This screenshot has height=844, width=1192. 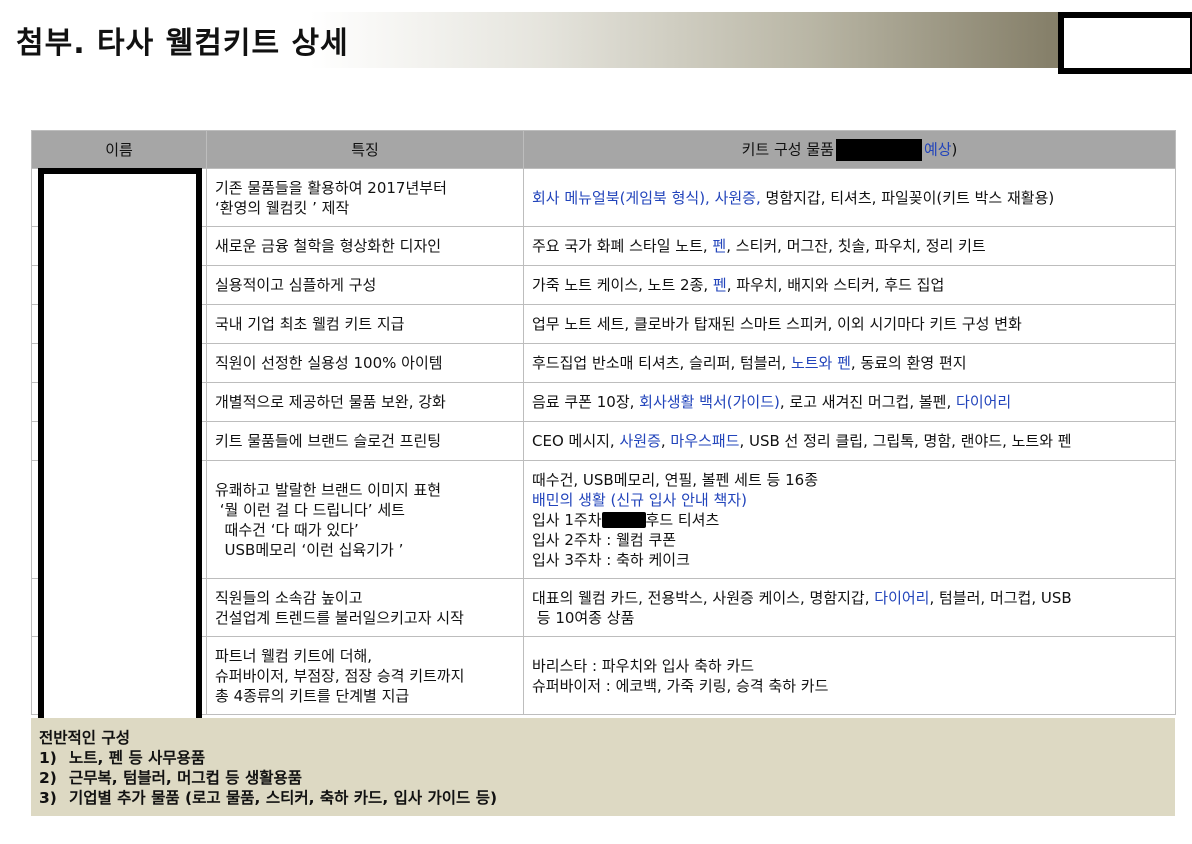 What do you see at coordinates (905, 441) in the screenshot?
I see `item-text: , USB 선 정리 클립, 그립톡, 명함, 랜야드, 노트와 펜` at bounding box center [905, 441].